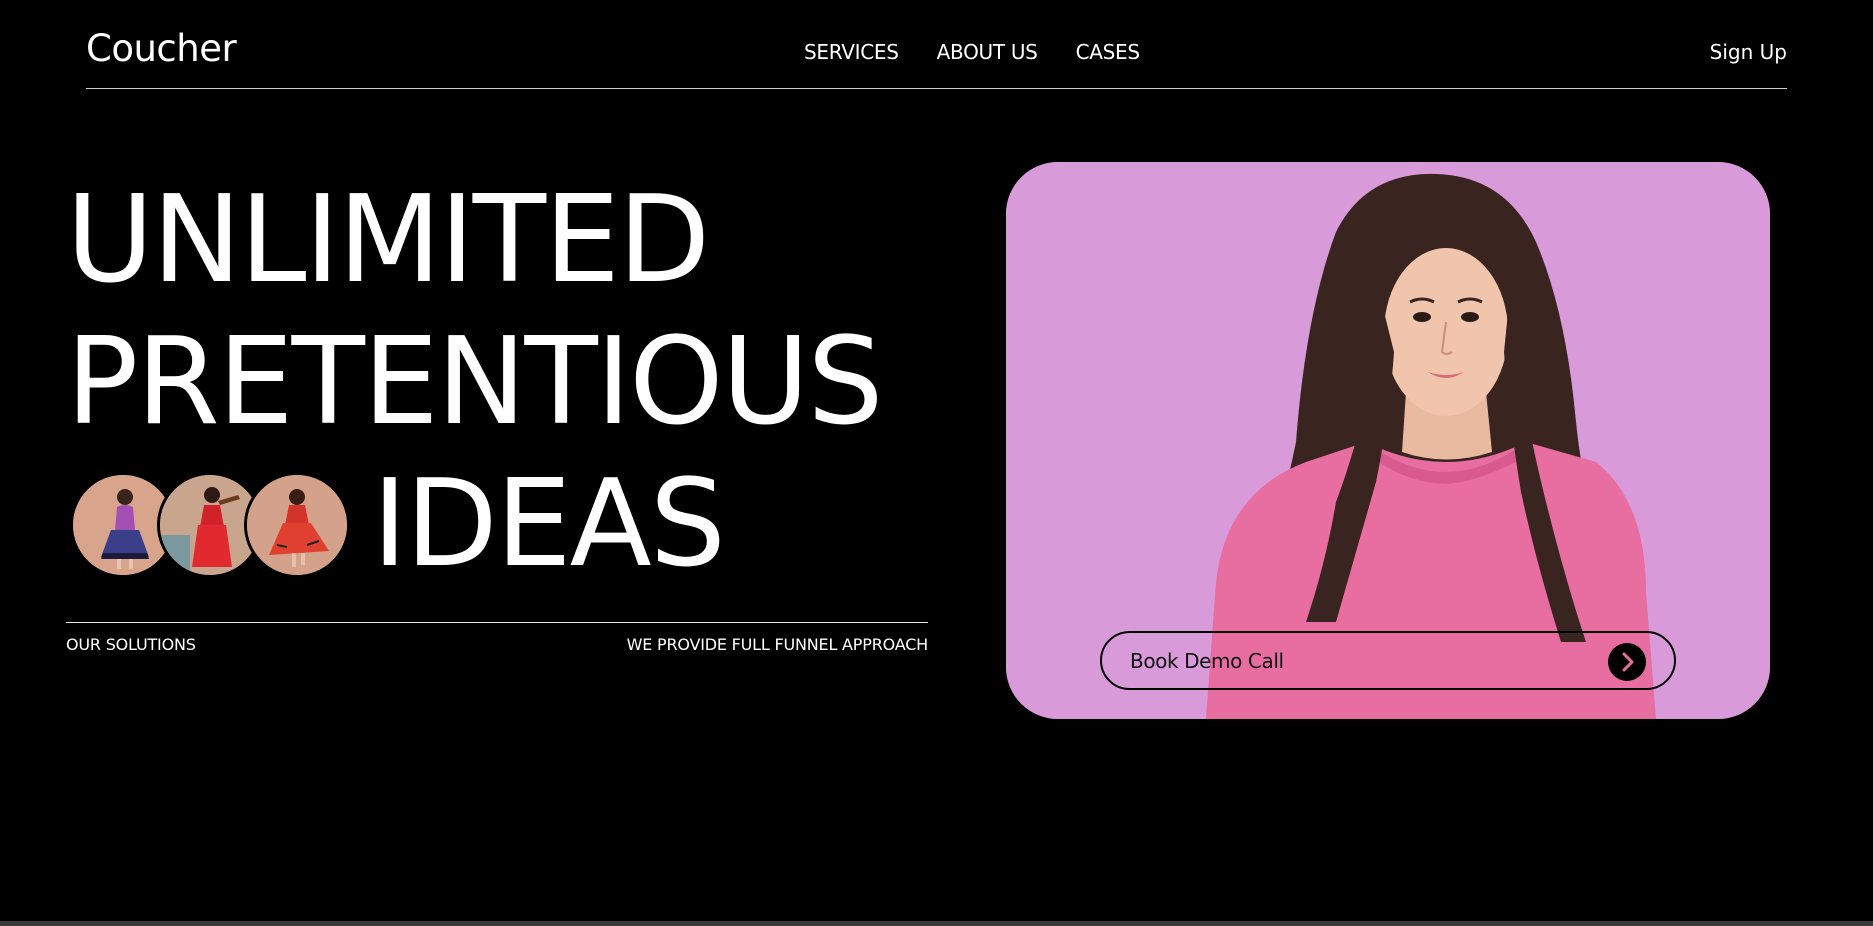  What do you see at coordinates (131, 644) in the screenshot?
I see `our-solutions-caption: OUR SOLUTIONS` at bounding box center [131, 644].